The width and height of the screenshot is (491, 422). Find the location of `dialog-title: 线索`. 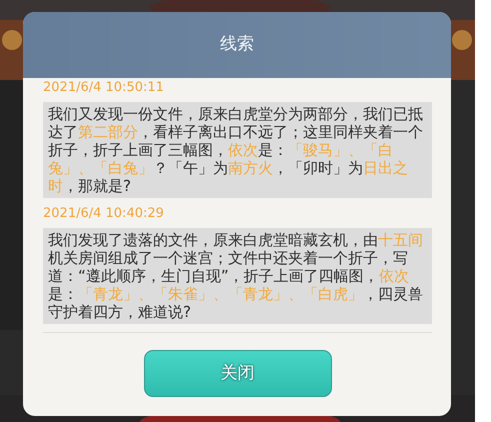

dialog-title: 线索 is located at coordinates (237, 44).